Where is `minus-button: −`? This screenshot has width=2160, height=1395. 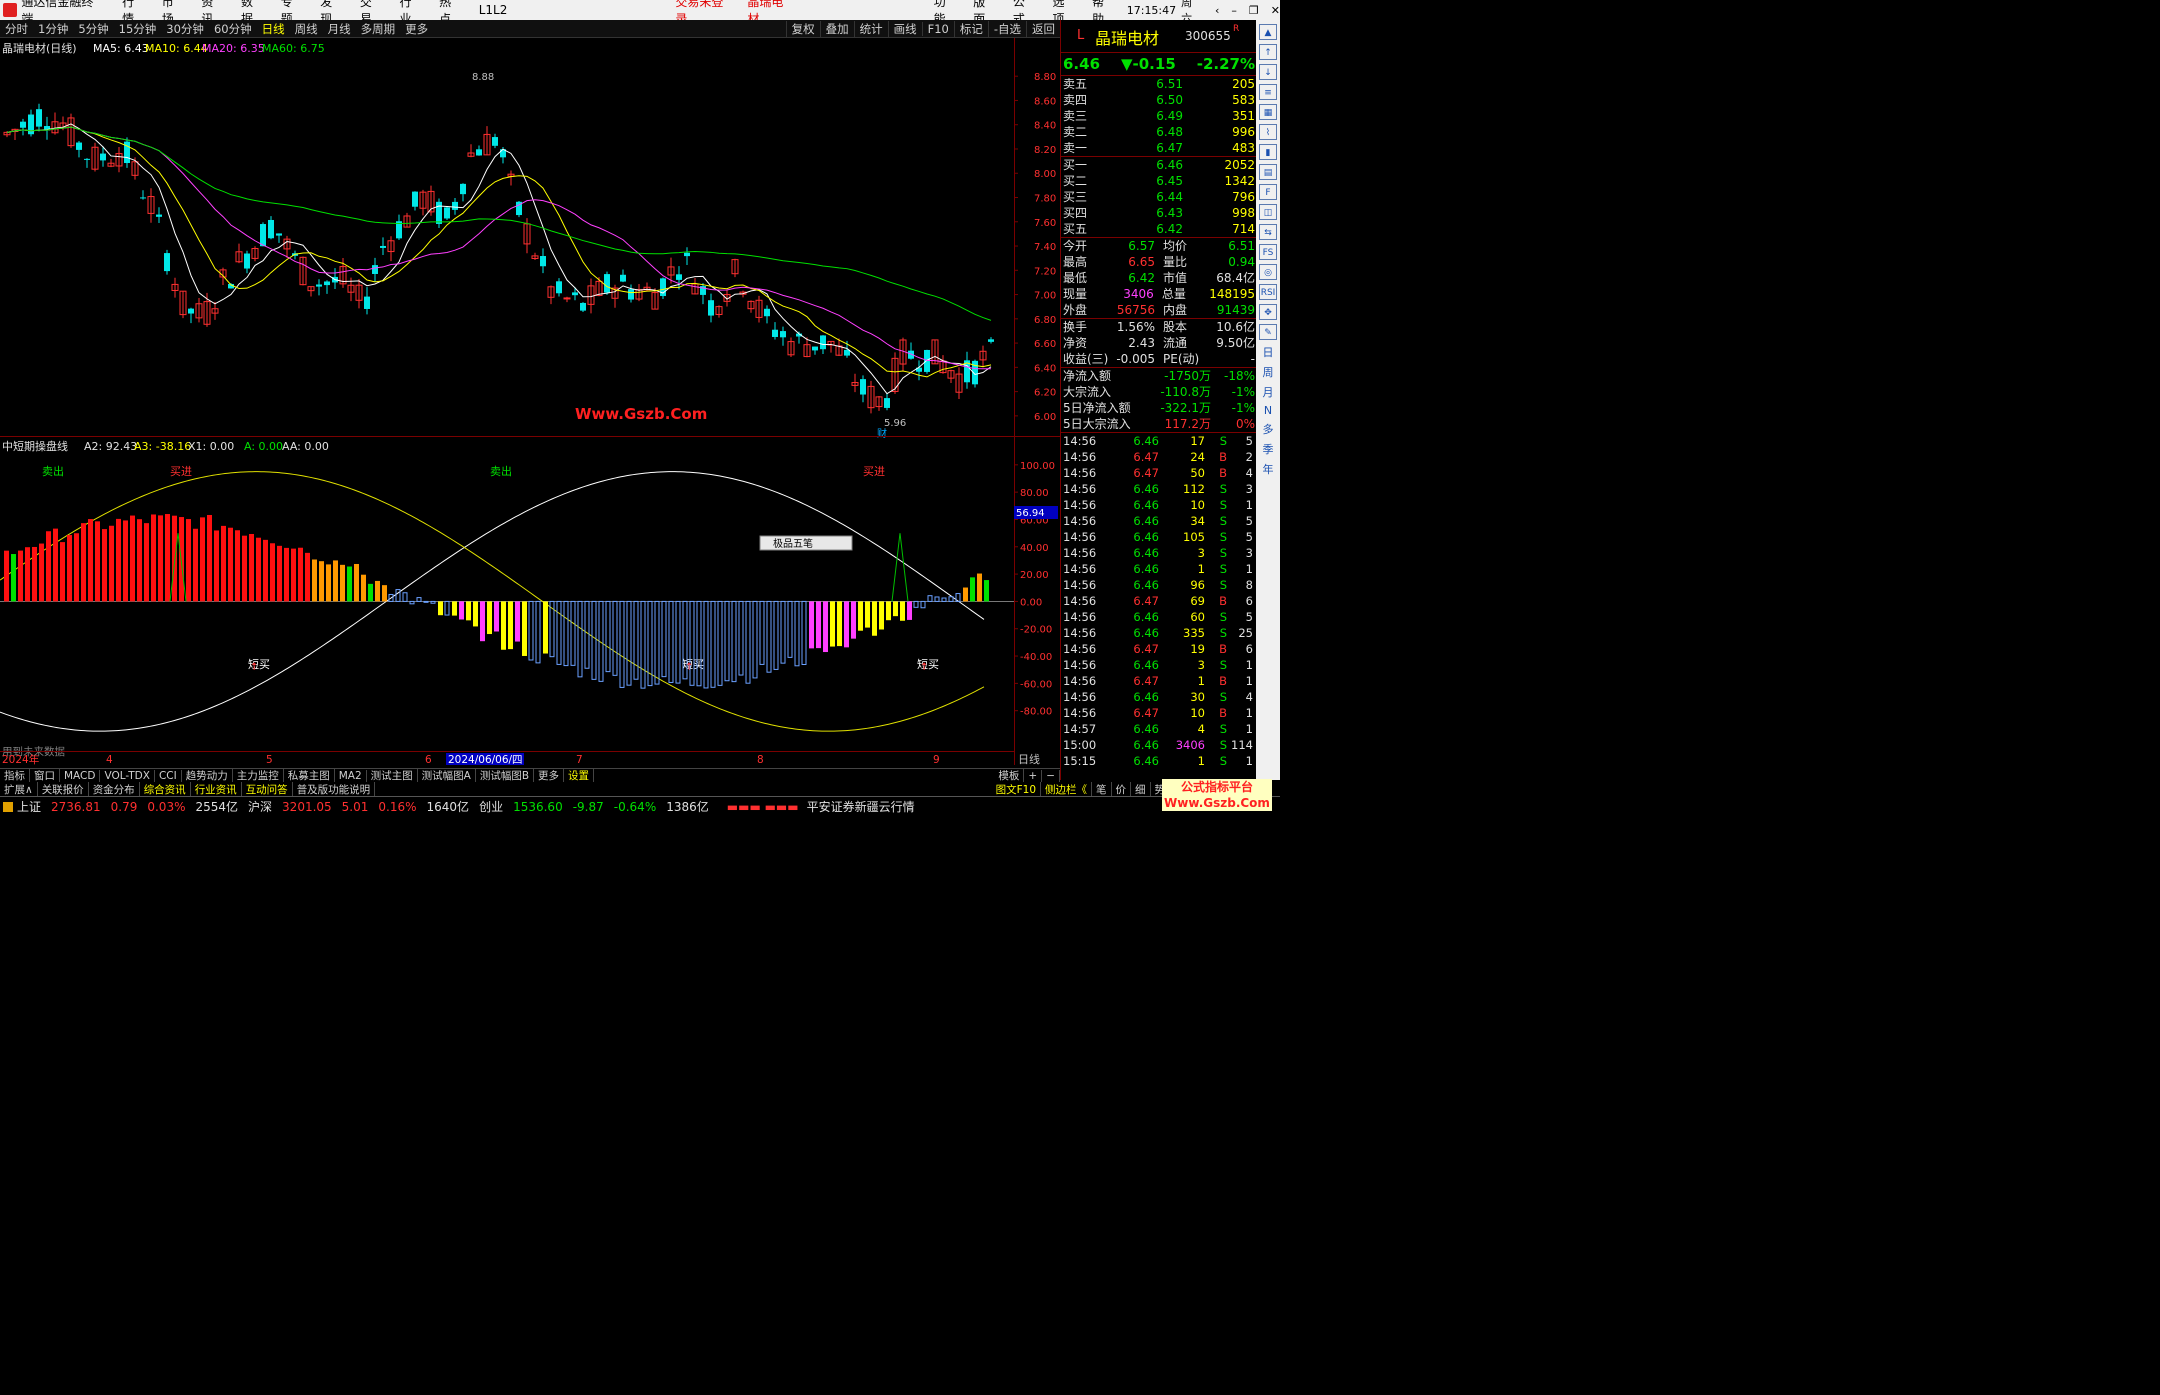
minus-button: − is located at coordinates (1051, 775).